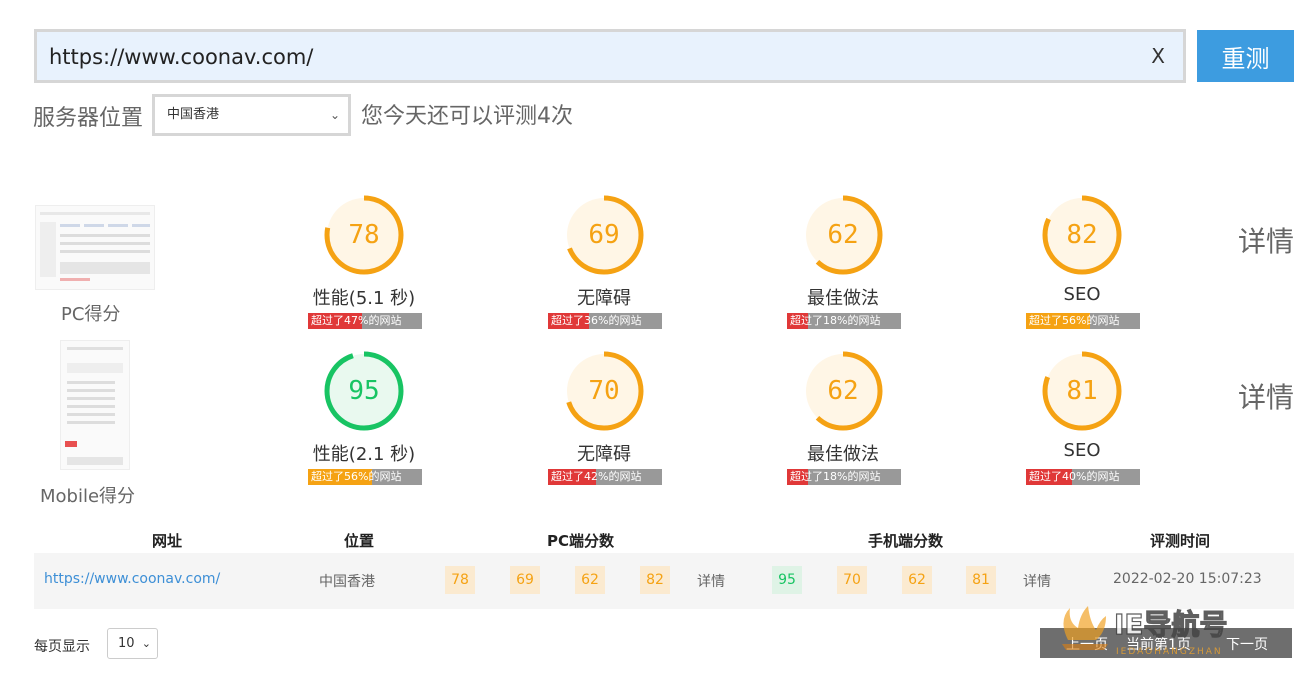 The width and height of the screenshot is (1312, 682). Describe the element at coordinates (1187, 579) in the screenshot. I see `row-timestamp: 2022-02-20 15:07:23` at that location.